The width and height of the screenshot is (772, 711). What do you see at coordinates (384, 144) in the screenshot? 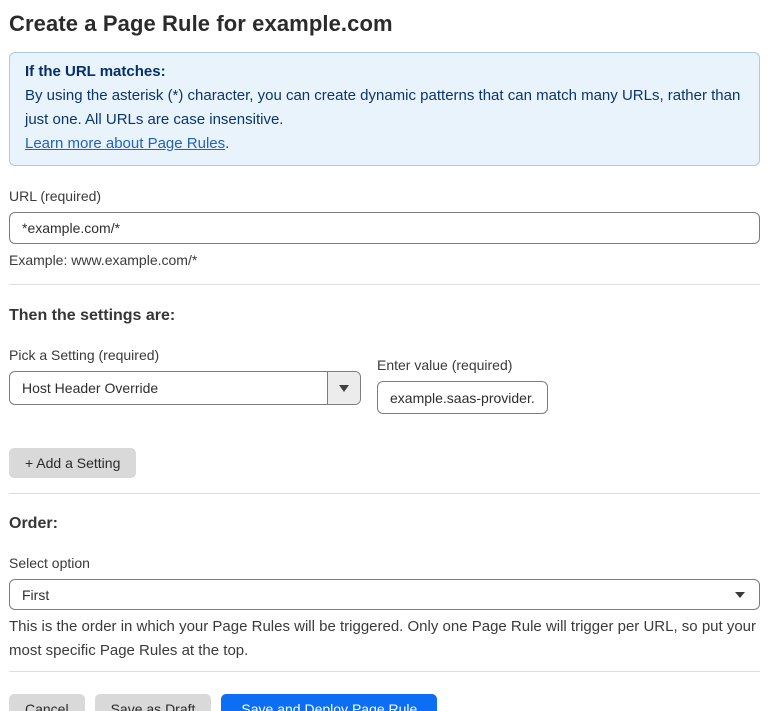
I see `info-box-link-line: Learn more about Page Rules.` at bounding box center [384, 144].